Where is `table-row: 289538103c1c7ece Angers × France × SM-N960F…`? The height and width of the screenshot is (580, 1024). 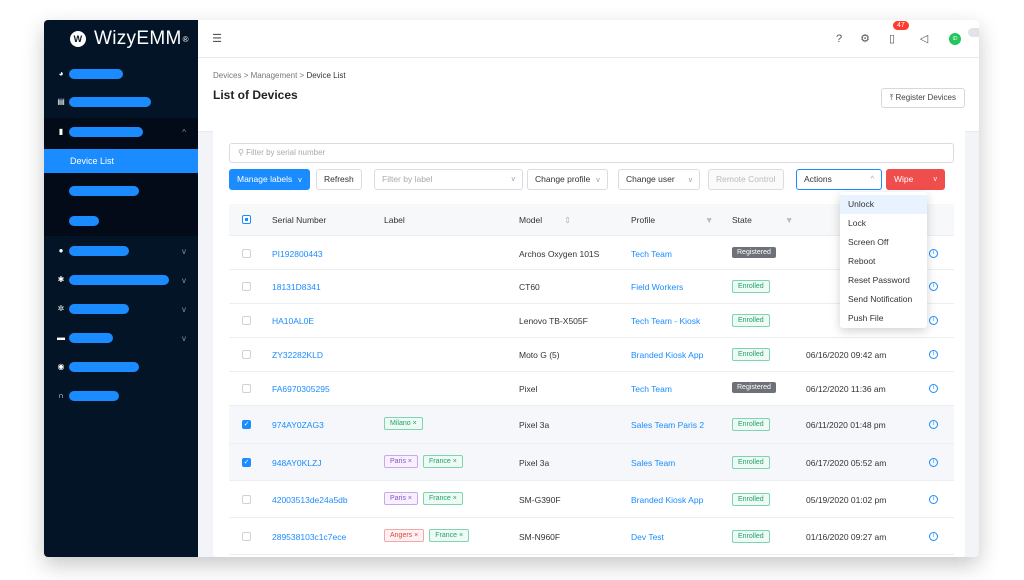
table-row: 289538103c1c7ece Angers × France × SM-N960F… is located at coordinates (591, 536).